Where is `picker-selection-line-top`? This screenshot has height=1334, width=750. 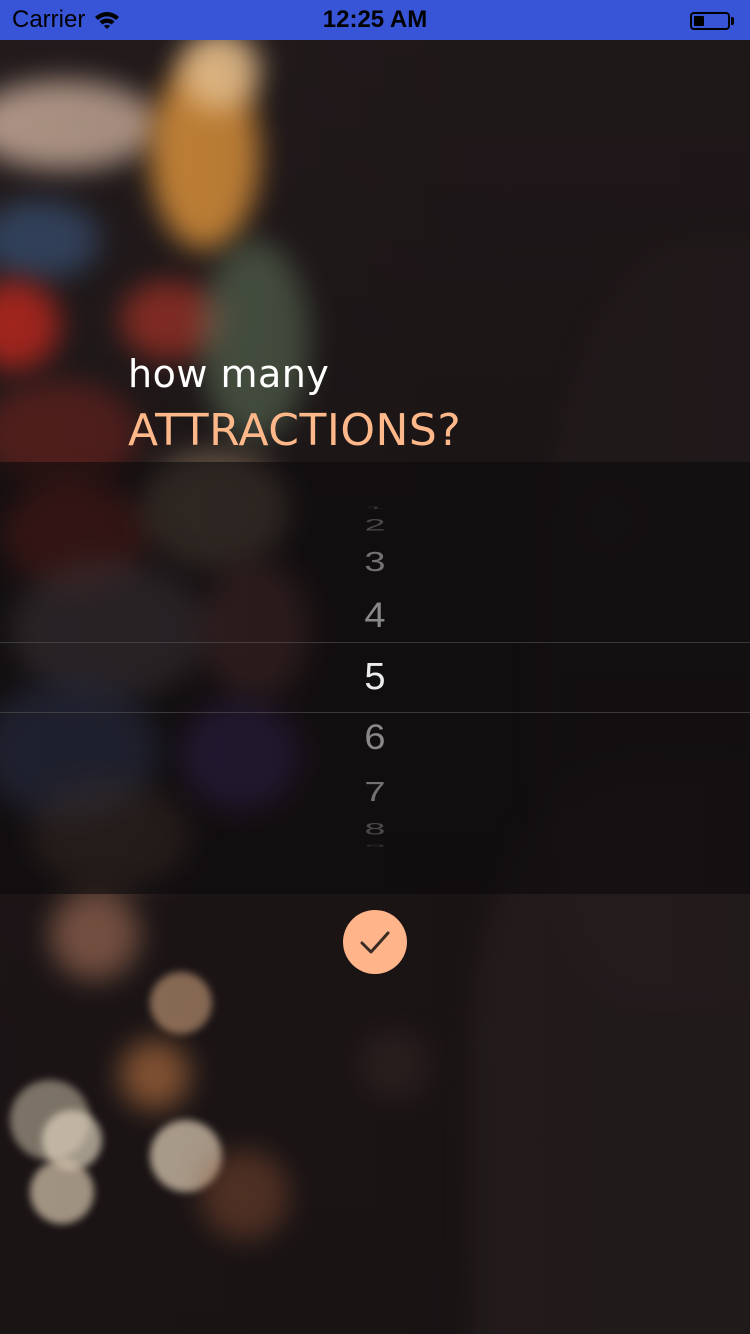
picker-selection-line-top is located at coordinates (375, 642).